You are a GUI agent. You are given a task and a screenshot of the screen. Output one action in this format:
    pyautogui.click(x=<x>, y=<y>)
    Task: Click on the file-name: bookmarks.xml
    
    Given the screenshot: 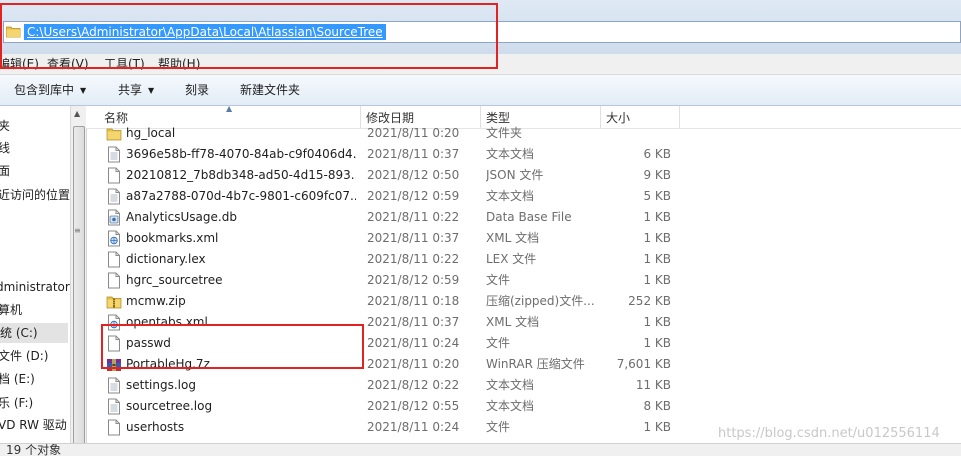 What is the action you would take?
    pyautogui.click(x=172, y=238)
    